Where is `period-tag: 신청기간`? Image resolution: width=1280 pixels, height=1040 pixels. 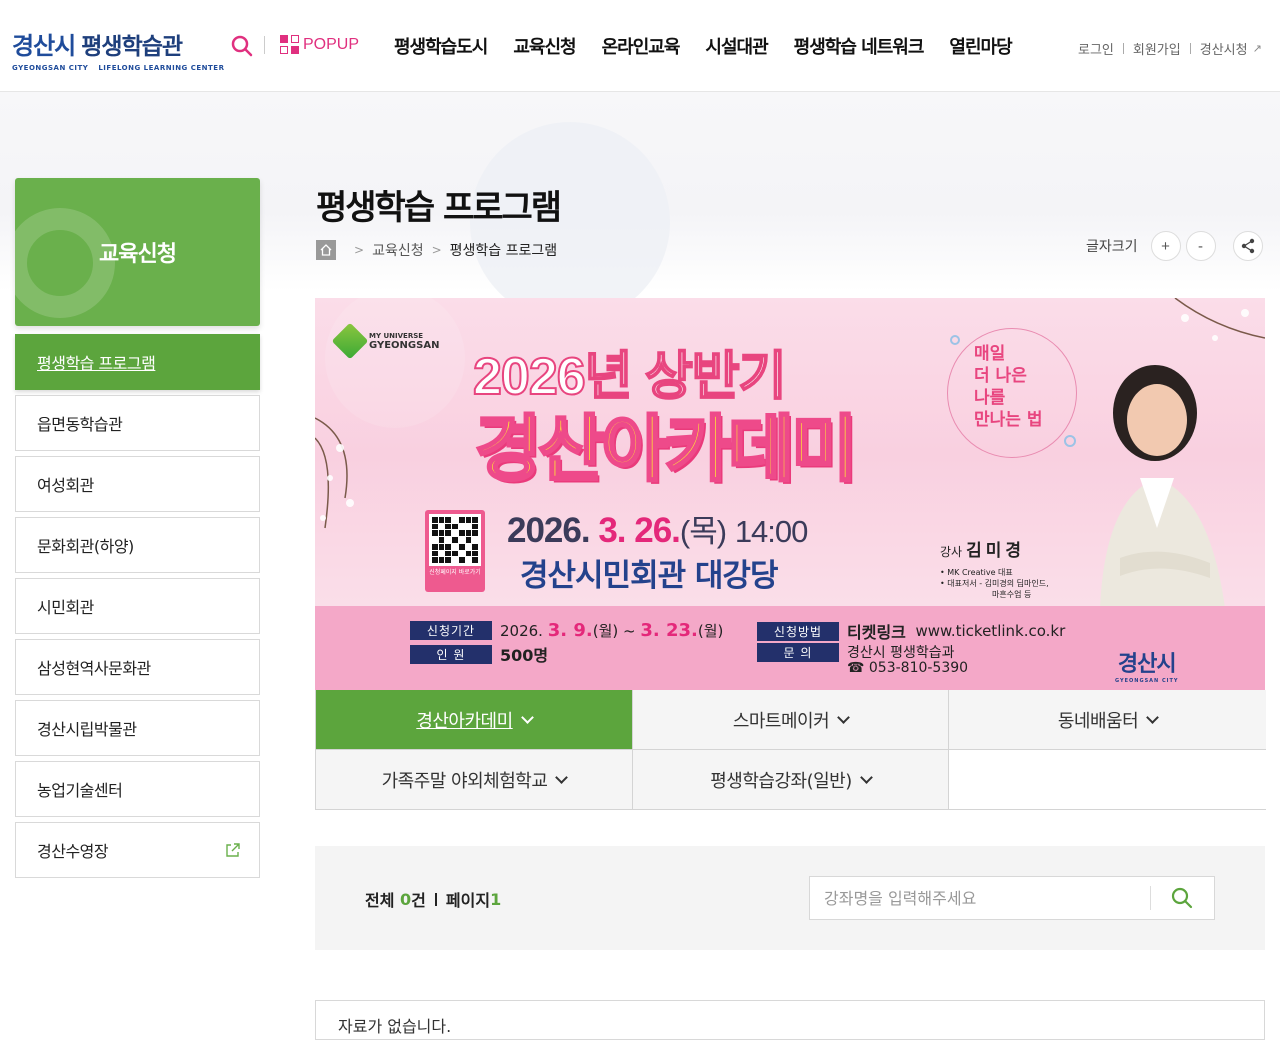 period-tag: 신청기간 is located at coordinates (451, 630).